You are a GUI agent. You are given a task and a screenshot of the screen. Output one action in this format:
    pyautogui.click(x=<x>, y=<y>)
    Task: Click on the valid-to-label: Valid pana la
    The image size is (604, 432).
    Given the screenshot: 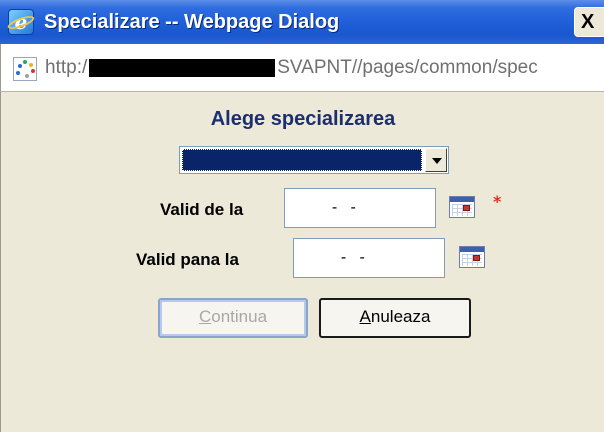 What is the action you would take?
    pyautogui.click(x=187, y=259)
    